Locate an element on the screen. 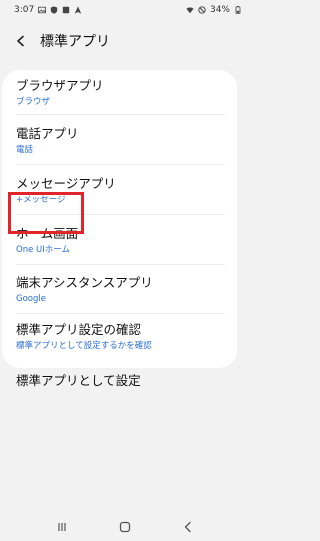  list-item-label: ブラウザアプリ is located at coordinates (60, 85).